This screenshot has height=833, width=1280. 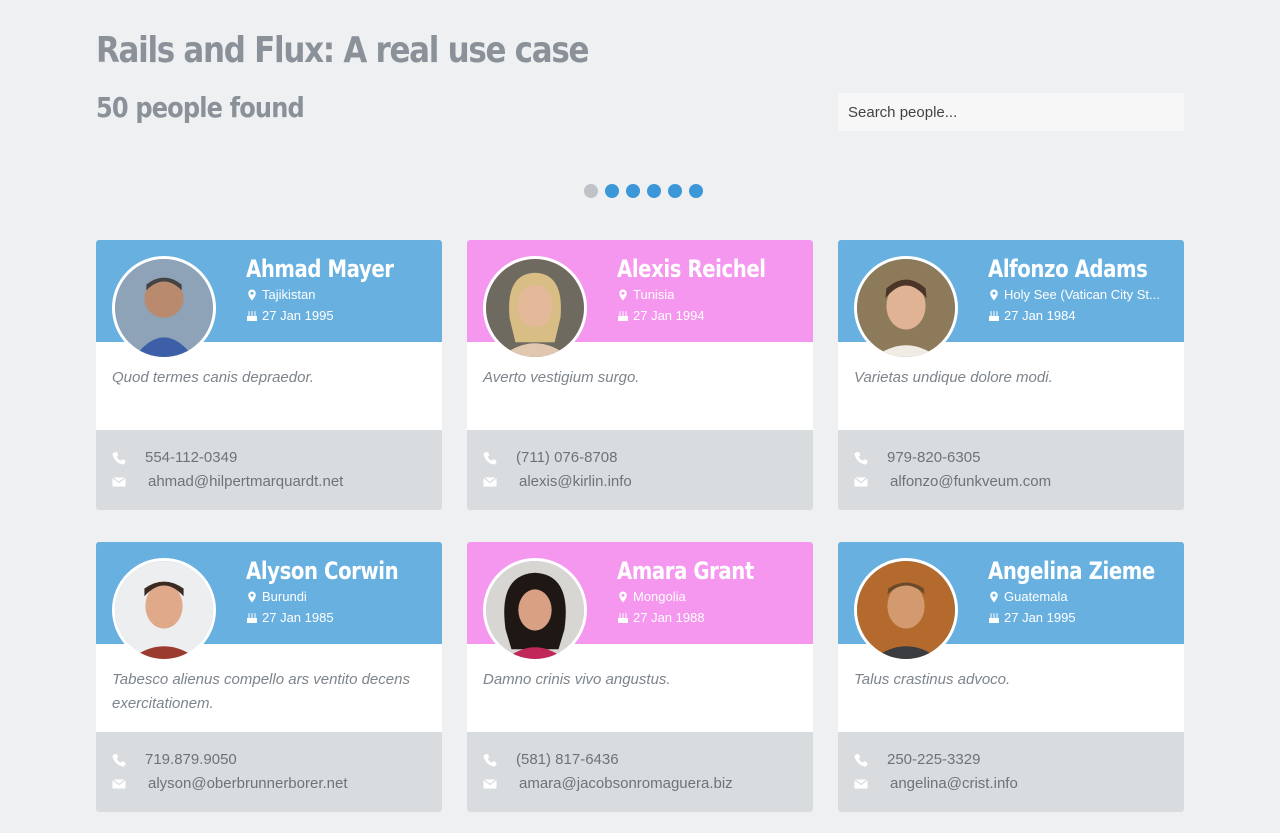 What do you see at coordinates (248, 783) in the screenshot?
I see `email-link: alyson@oberbrunnerborer.net` at bounding box center [248, 783].